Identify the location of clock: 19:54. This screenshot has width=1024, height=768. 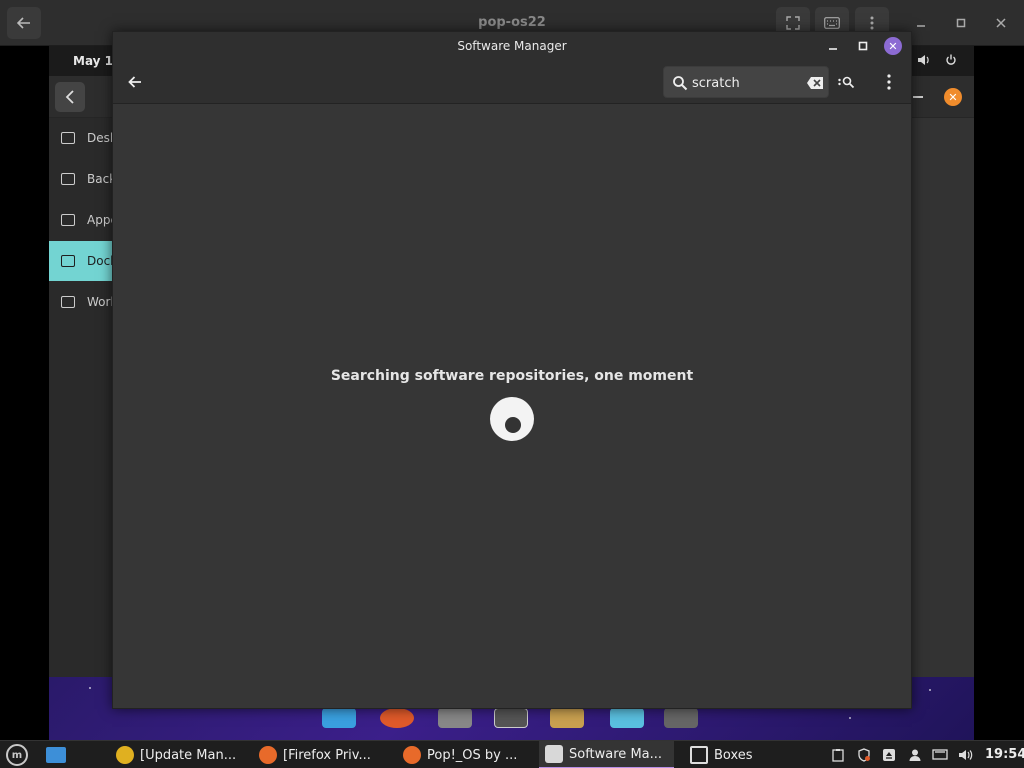
(1004, 754).